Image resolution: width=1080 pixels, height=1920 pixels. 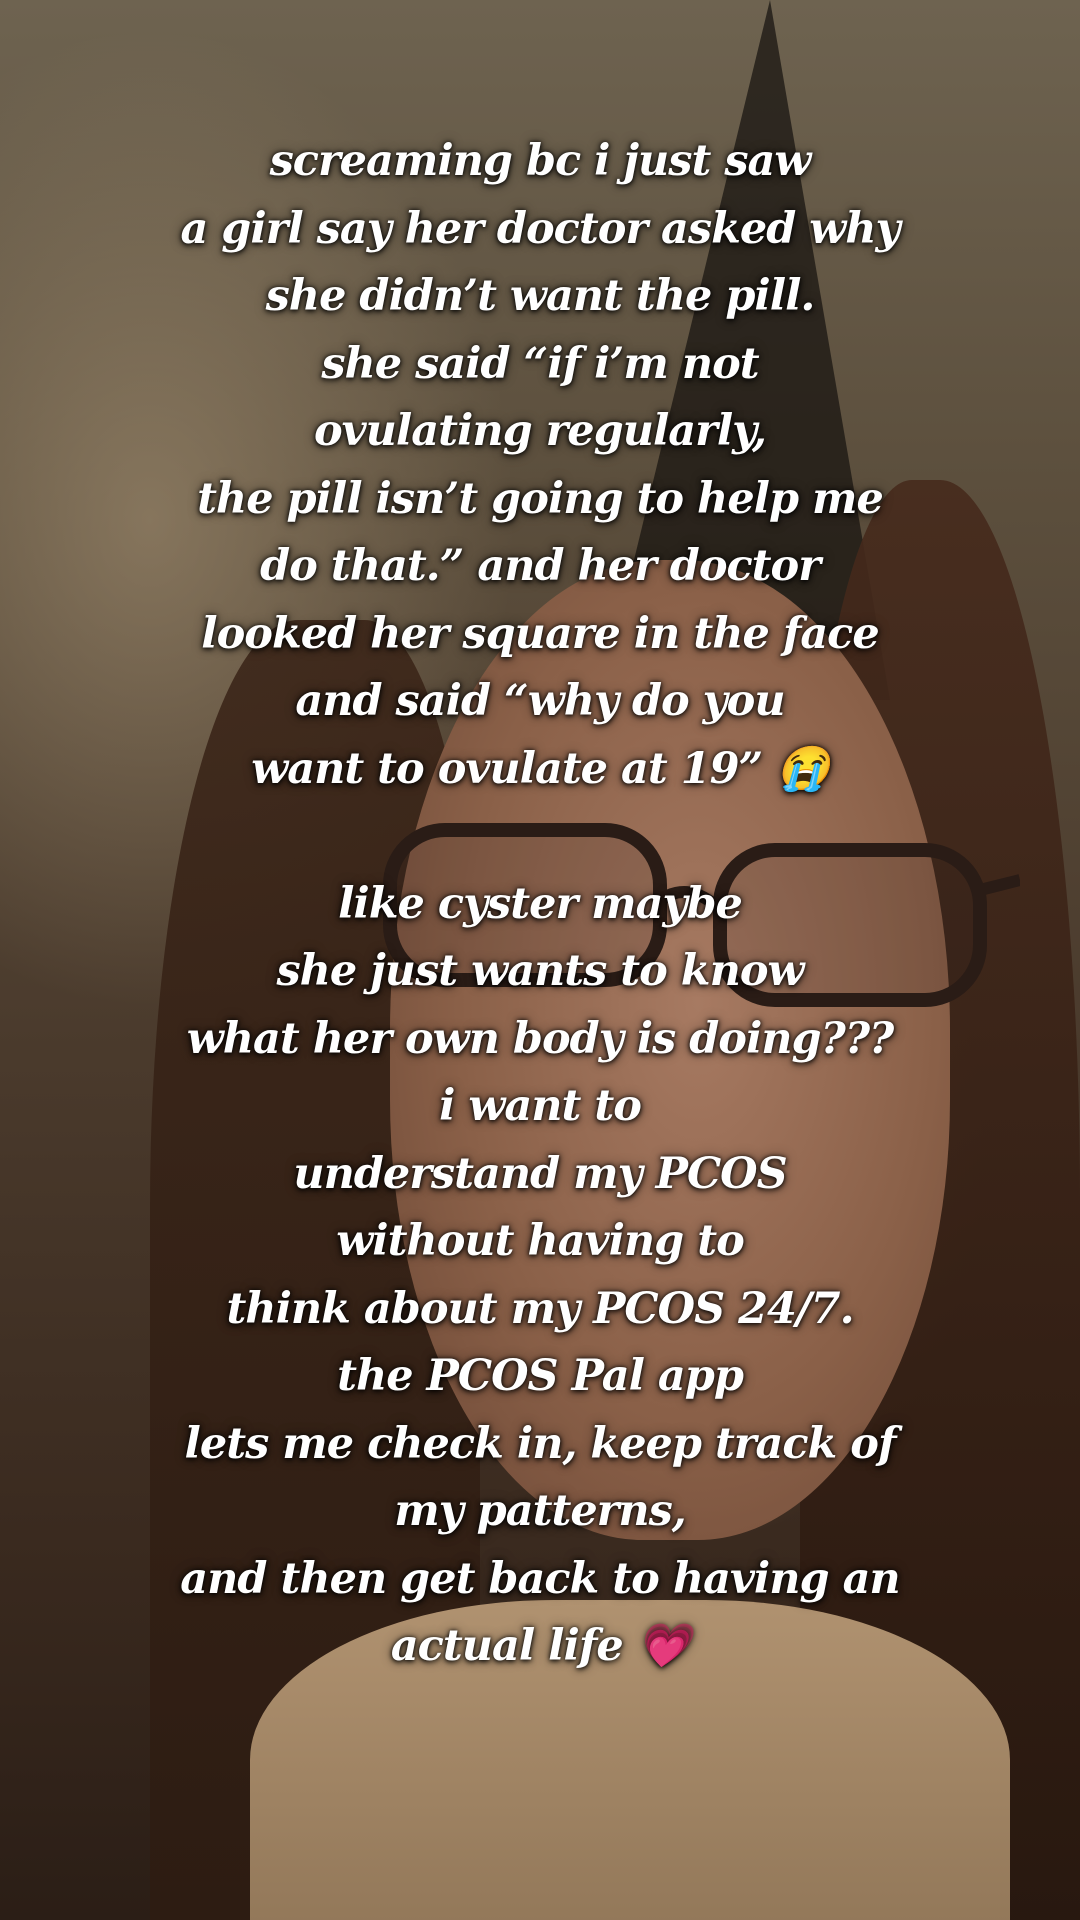 What do you see at coordinates (540, 296) in the screenshot?
I see `caption-line: she didn’t want the pill.` at bounding box center [540, 296].